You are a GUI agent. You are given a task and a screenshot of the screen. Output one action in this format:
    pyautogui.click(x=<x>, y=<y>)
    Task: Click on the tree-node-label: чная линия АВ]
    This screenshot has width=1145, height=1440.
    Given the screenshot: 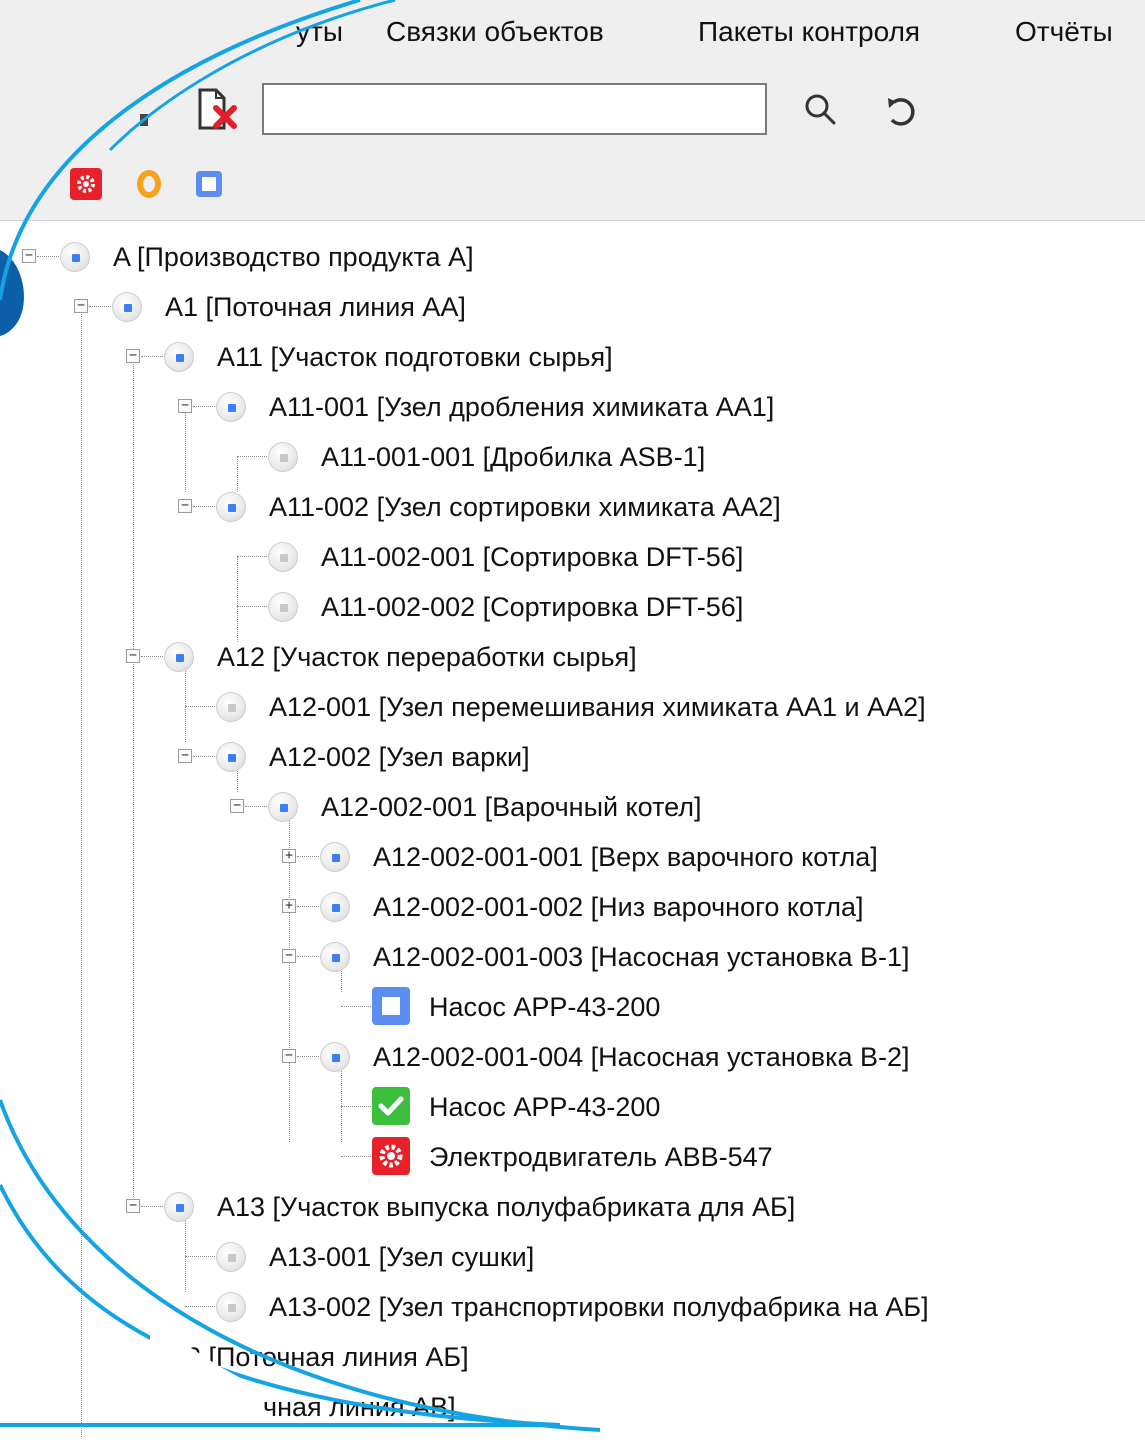 What is the action you would take?
    pyautogui.click(x=359, y=1407)
    